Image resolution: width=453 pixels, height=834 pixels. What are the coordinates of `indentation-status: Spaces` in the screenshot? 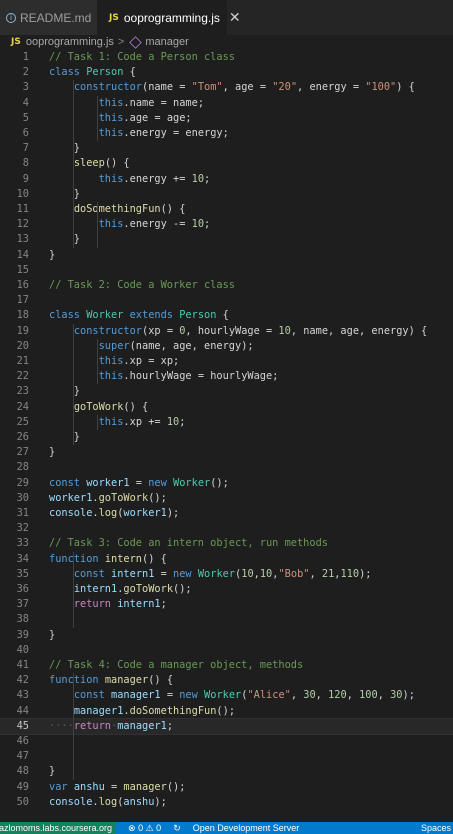 It's located at (437, 828).